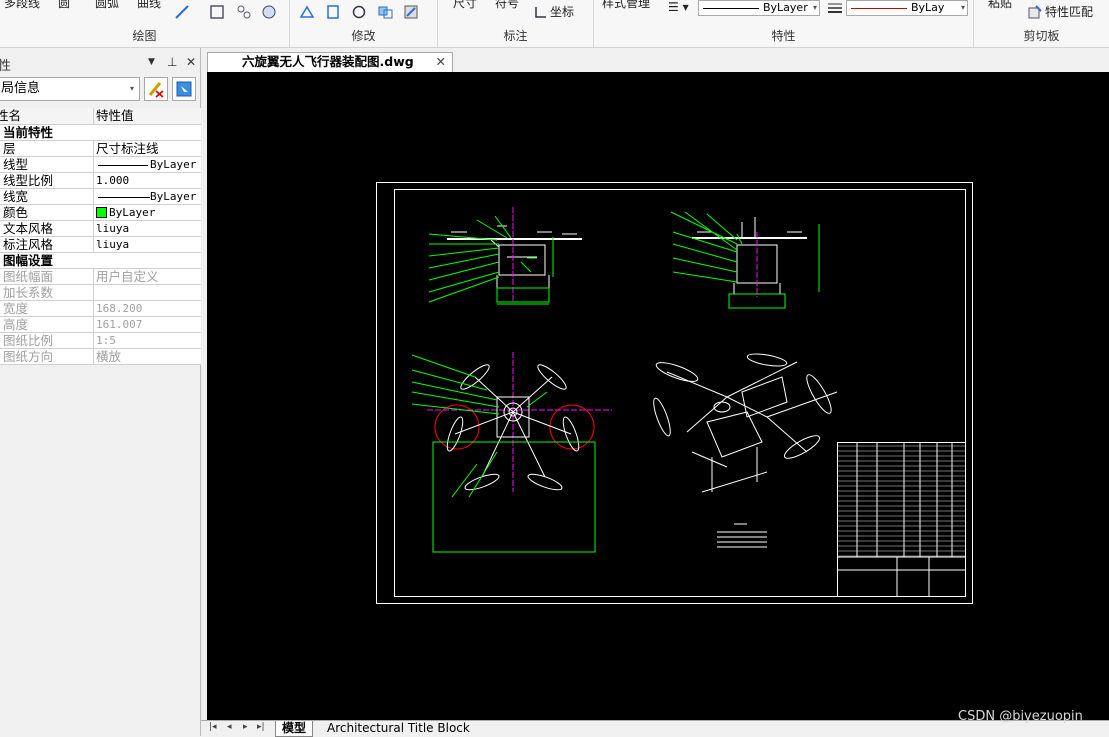 The width and height of the screenshot is (1109, 737). Describe the element at coordinates (411, 12) in the screenshot. I see `edit-icon` at that location.